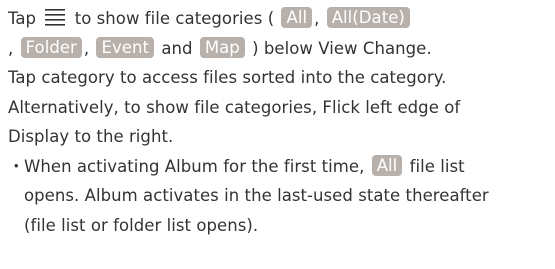 The height and width of the screenshot is (269, 555). I want to click on and-text: and, so click(177, 48).